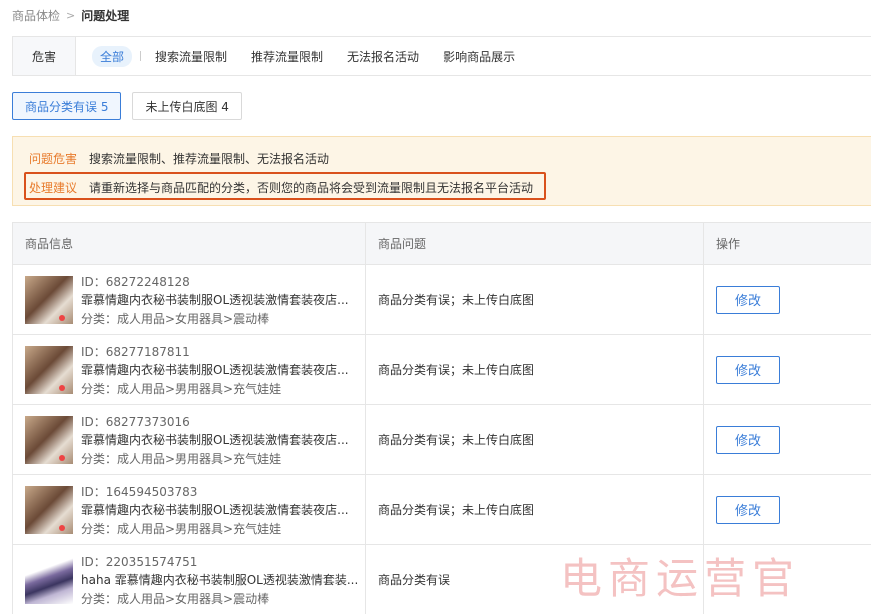 The height and width of the screenshot is (614, 871). Describe the element at coordinates (311, 187) in the screenshot. I see `notice-advice-value: 请重新选择与商品匹配的分类，否则您的商品将会受到流量限制且无法报名平台活动` at that location.